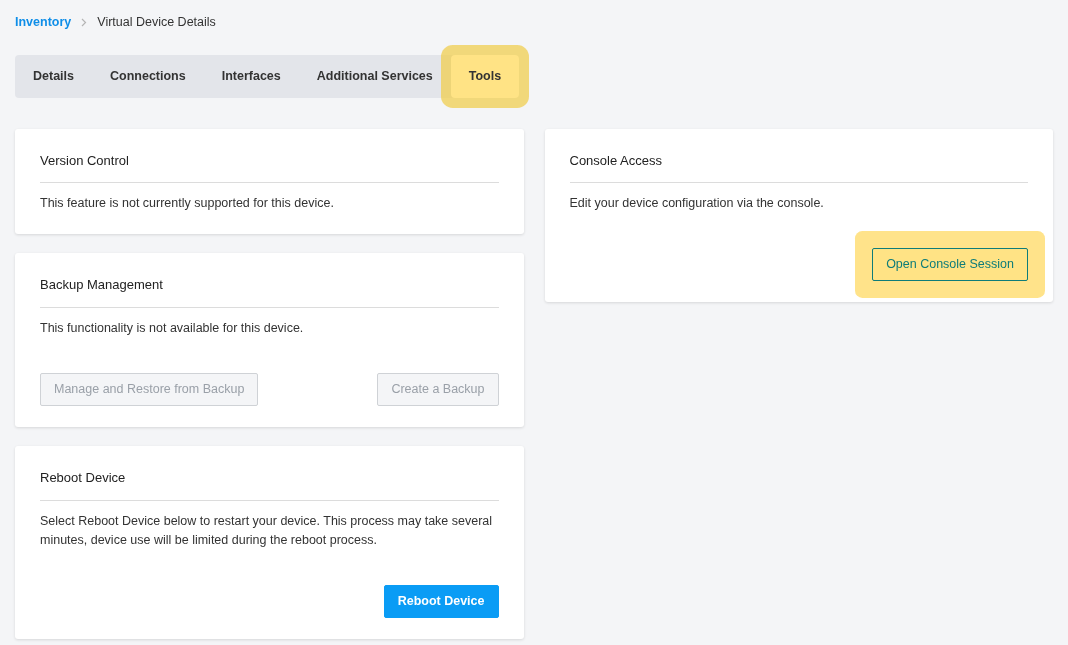 This screenshot has width=1068, height=645. What do you see at coordinates (269, 166) in the screenshot?
I see `card-title: Version Control` at bounding box center [269, 166].